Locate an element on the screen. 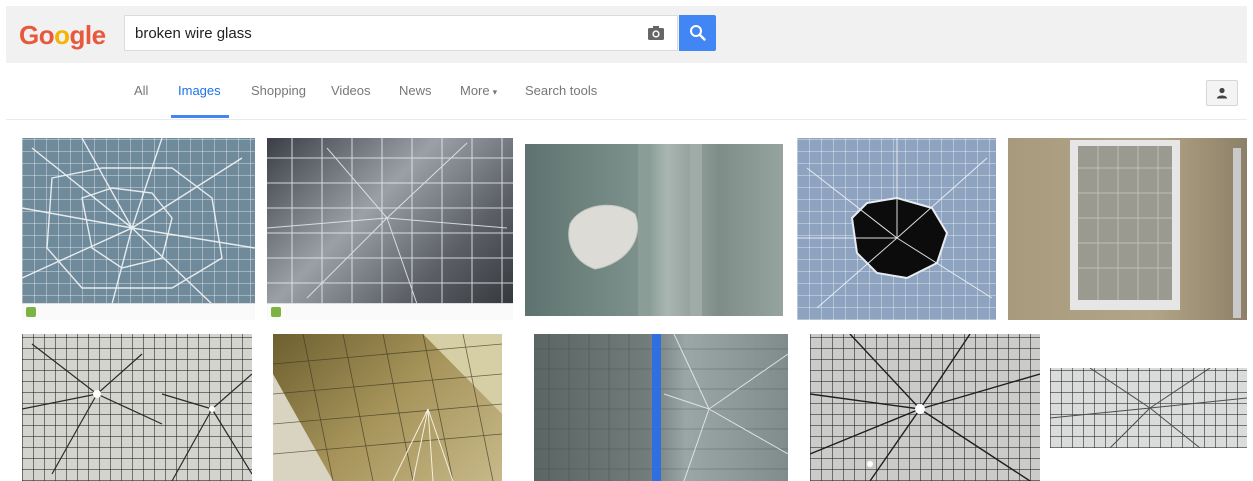  search-header: Google is located at coordinates (626, 34).